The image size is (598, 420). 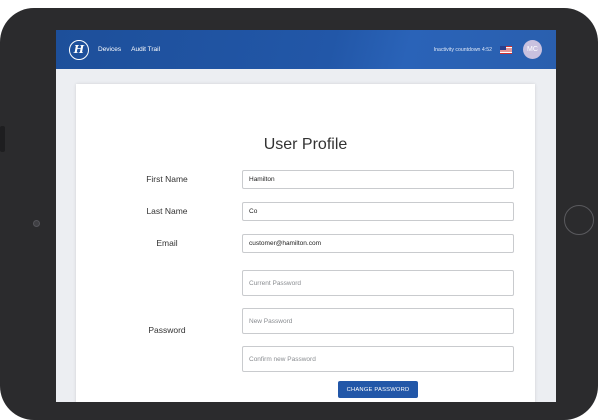 What do you see at coordinates (378, 359) in the screenshot?
I see `confirm-password-field: Confirm new Password` at bounding box center [378, 359].